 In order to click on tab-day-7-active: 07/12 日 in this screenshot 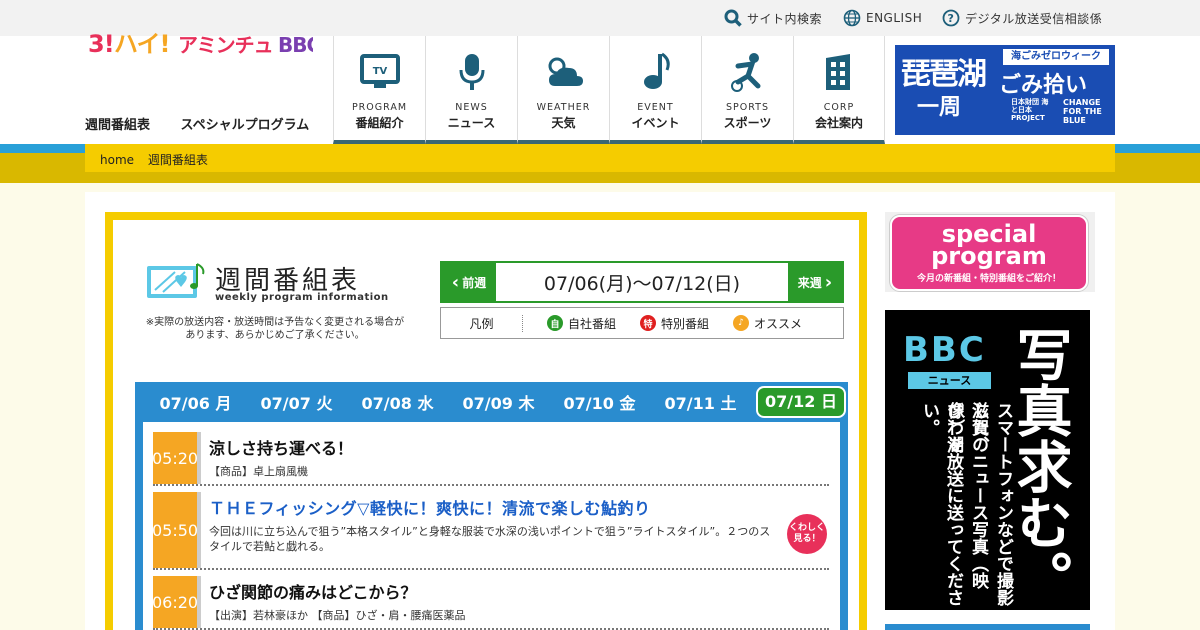, I will do `click(801, 402)`.